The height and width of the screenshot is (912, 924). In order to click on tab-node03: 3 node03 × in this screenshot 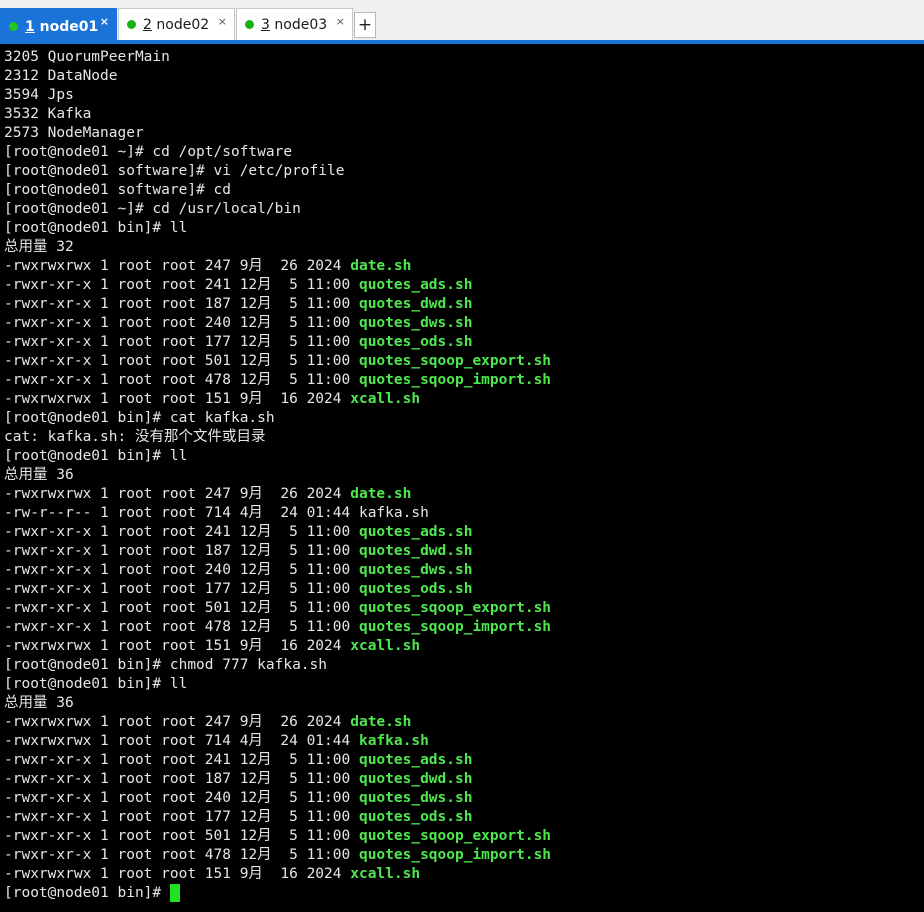, I will do `click(294, 24)`.